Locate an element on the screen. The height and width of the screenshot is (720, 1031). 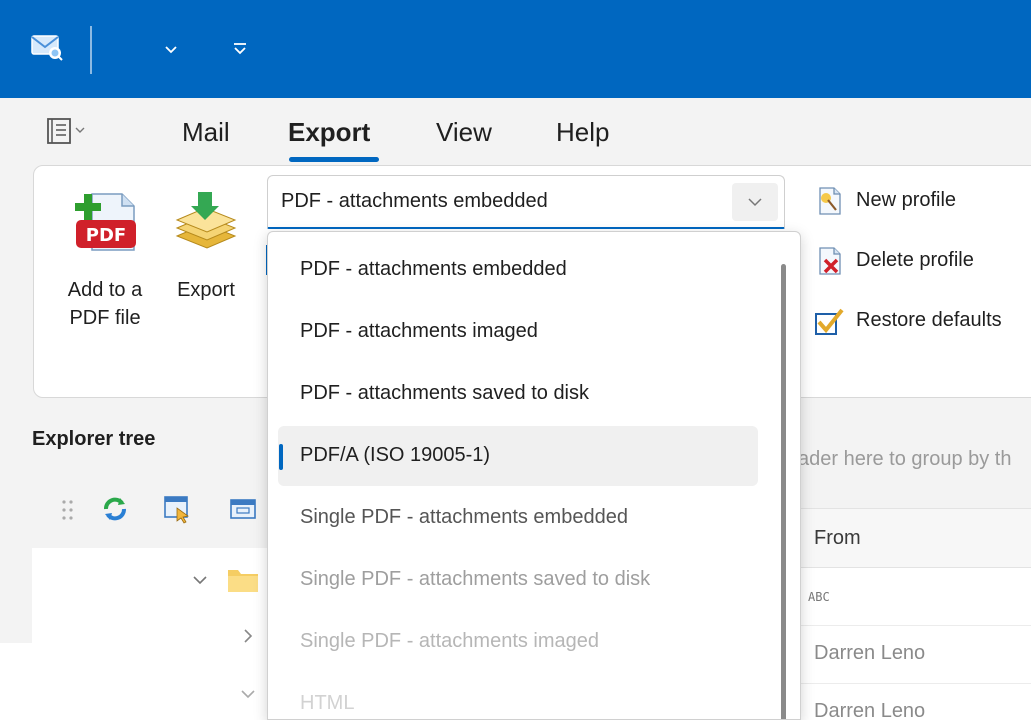
tab-view: View is located at coordinates (464, 132).